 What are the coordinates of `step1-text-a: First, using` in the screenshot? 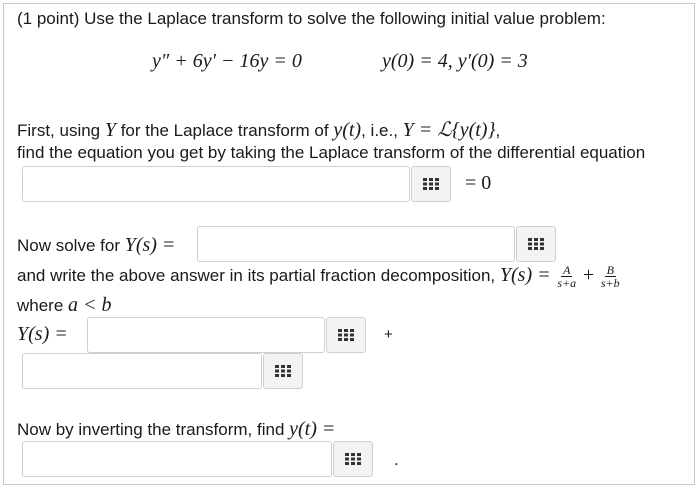 It's located at (61, 130).